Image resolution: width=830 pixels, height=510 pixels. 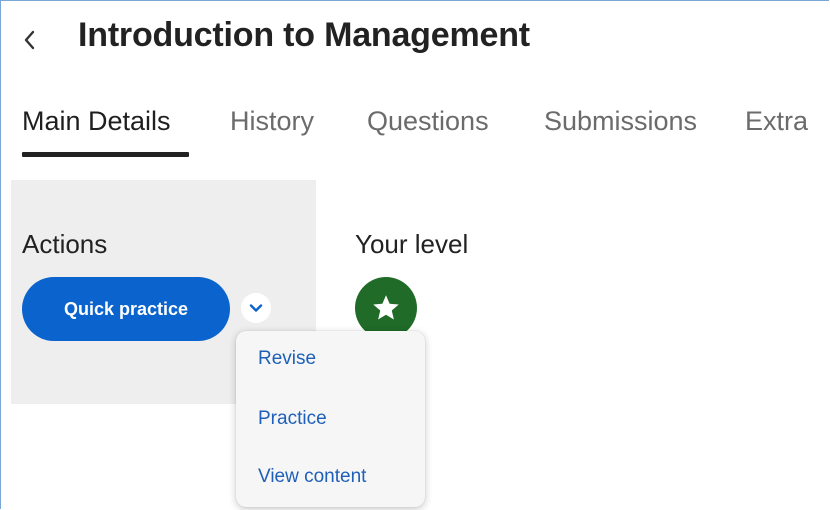 I want to click on actions-dropdown-toggle, so click(x=256, y=308).